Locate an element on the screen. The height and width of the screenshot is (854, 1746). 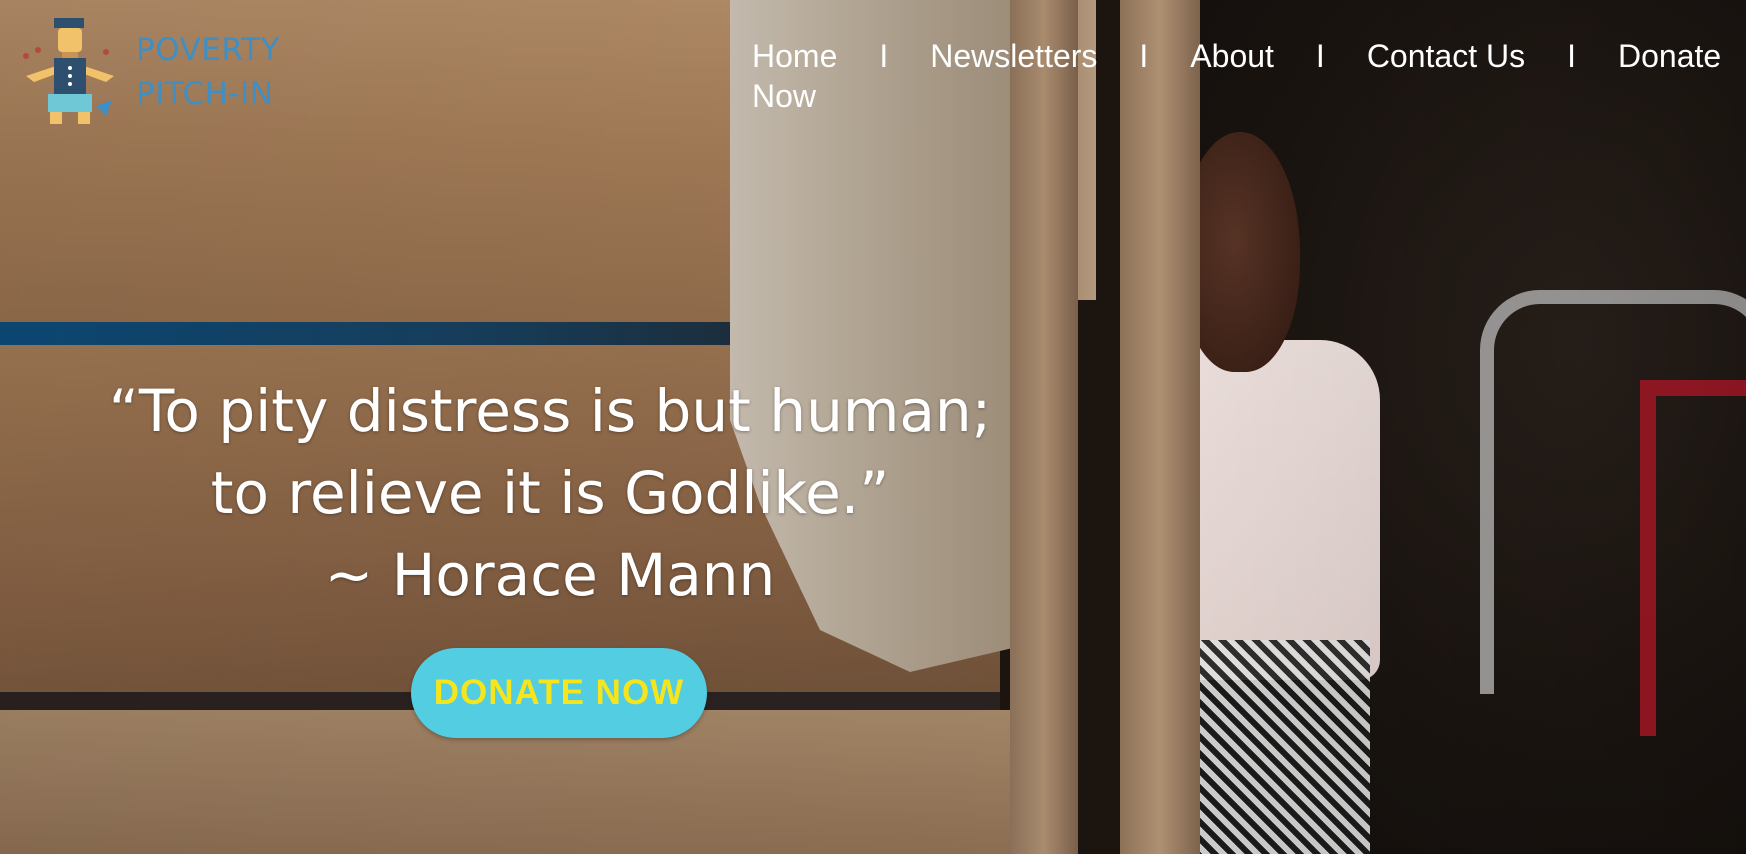
nav-contact-us: Contact Us is located at coordinates (1446, 56).